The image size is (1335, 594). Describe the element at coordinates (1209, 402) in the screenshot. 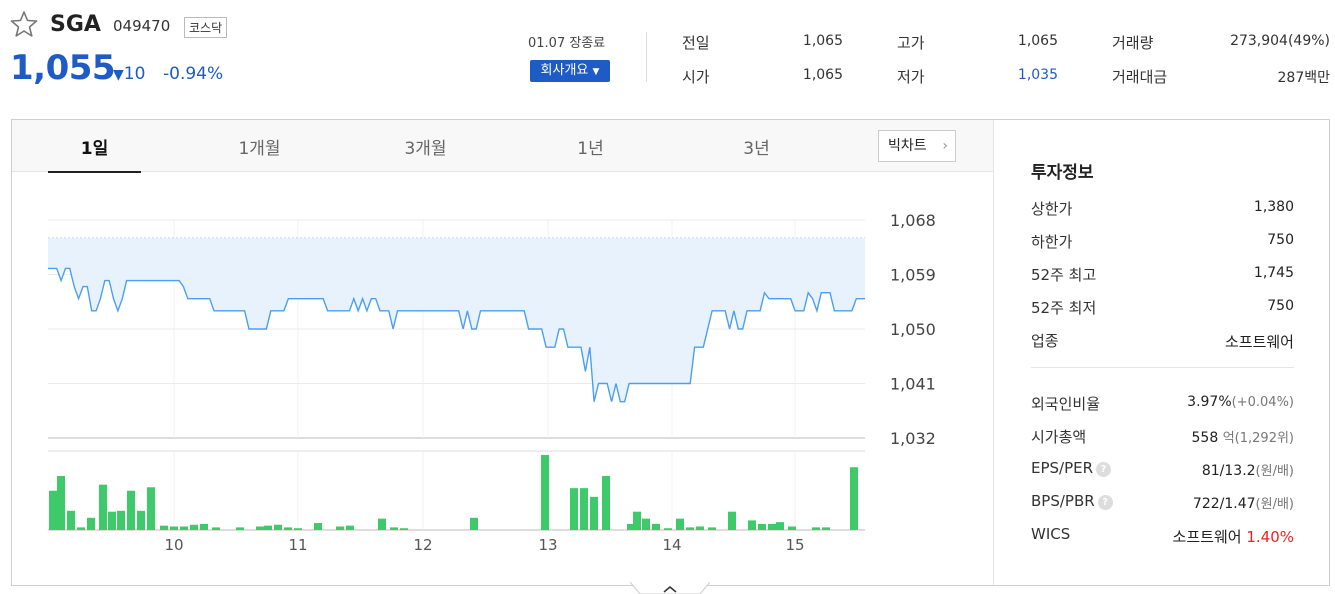

I see `foreign-ratio-number: 3.97%` at that location.